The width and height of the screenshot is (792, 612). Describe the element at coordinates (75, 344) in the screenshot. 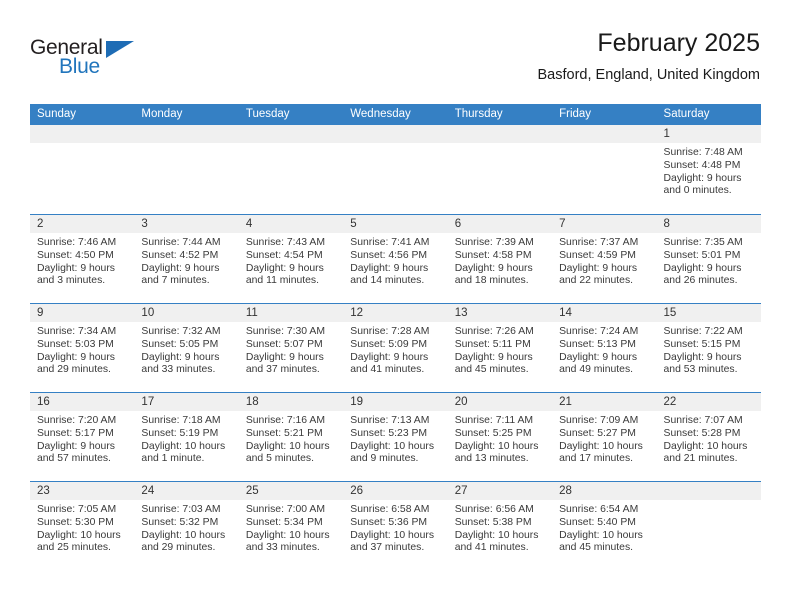

I see `sunset-text: Sunset: 5:03 PM` at that location.